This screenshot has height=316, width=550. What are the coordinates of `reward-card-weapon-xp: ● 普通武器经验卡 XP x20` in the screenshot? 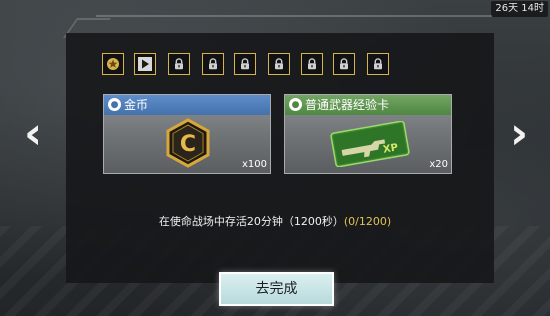 It's located at (368, 134).